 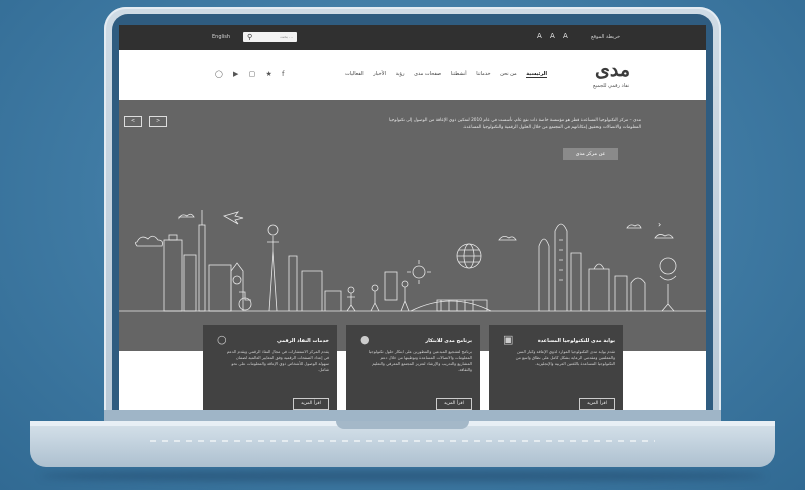 What do you see at coordinates (222, 339) in the screenshot?
I see `mouse-icon: ○` at bounding box center [222, 339].